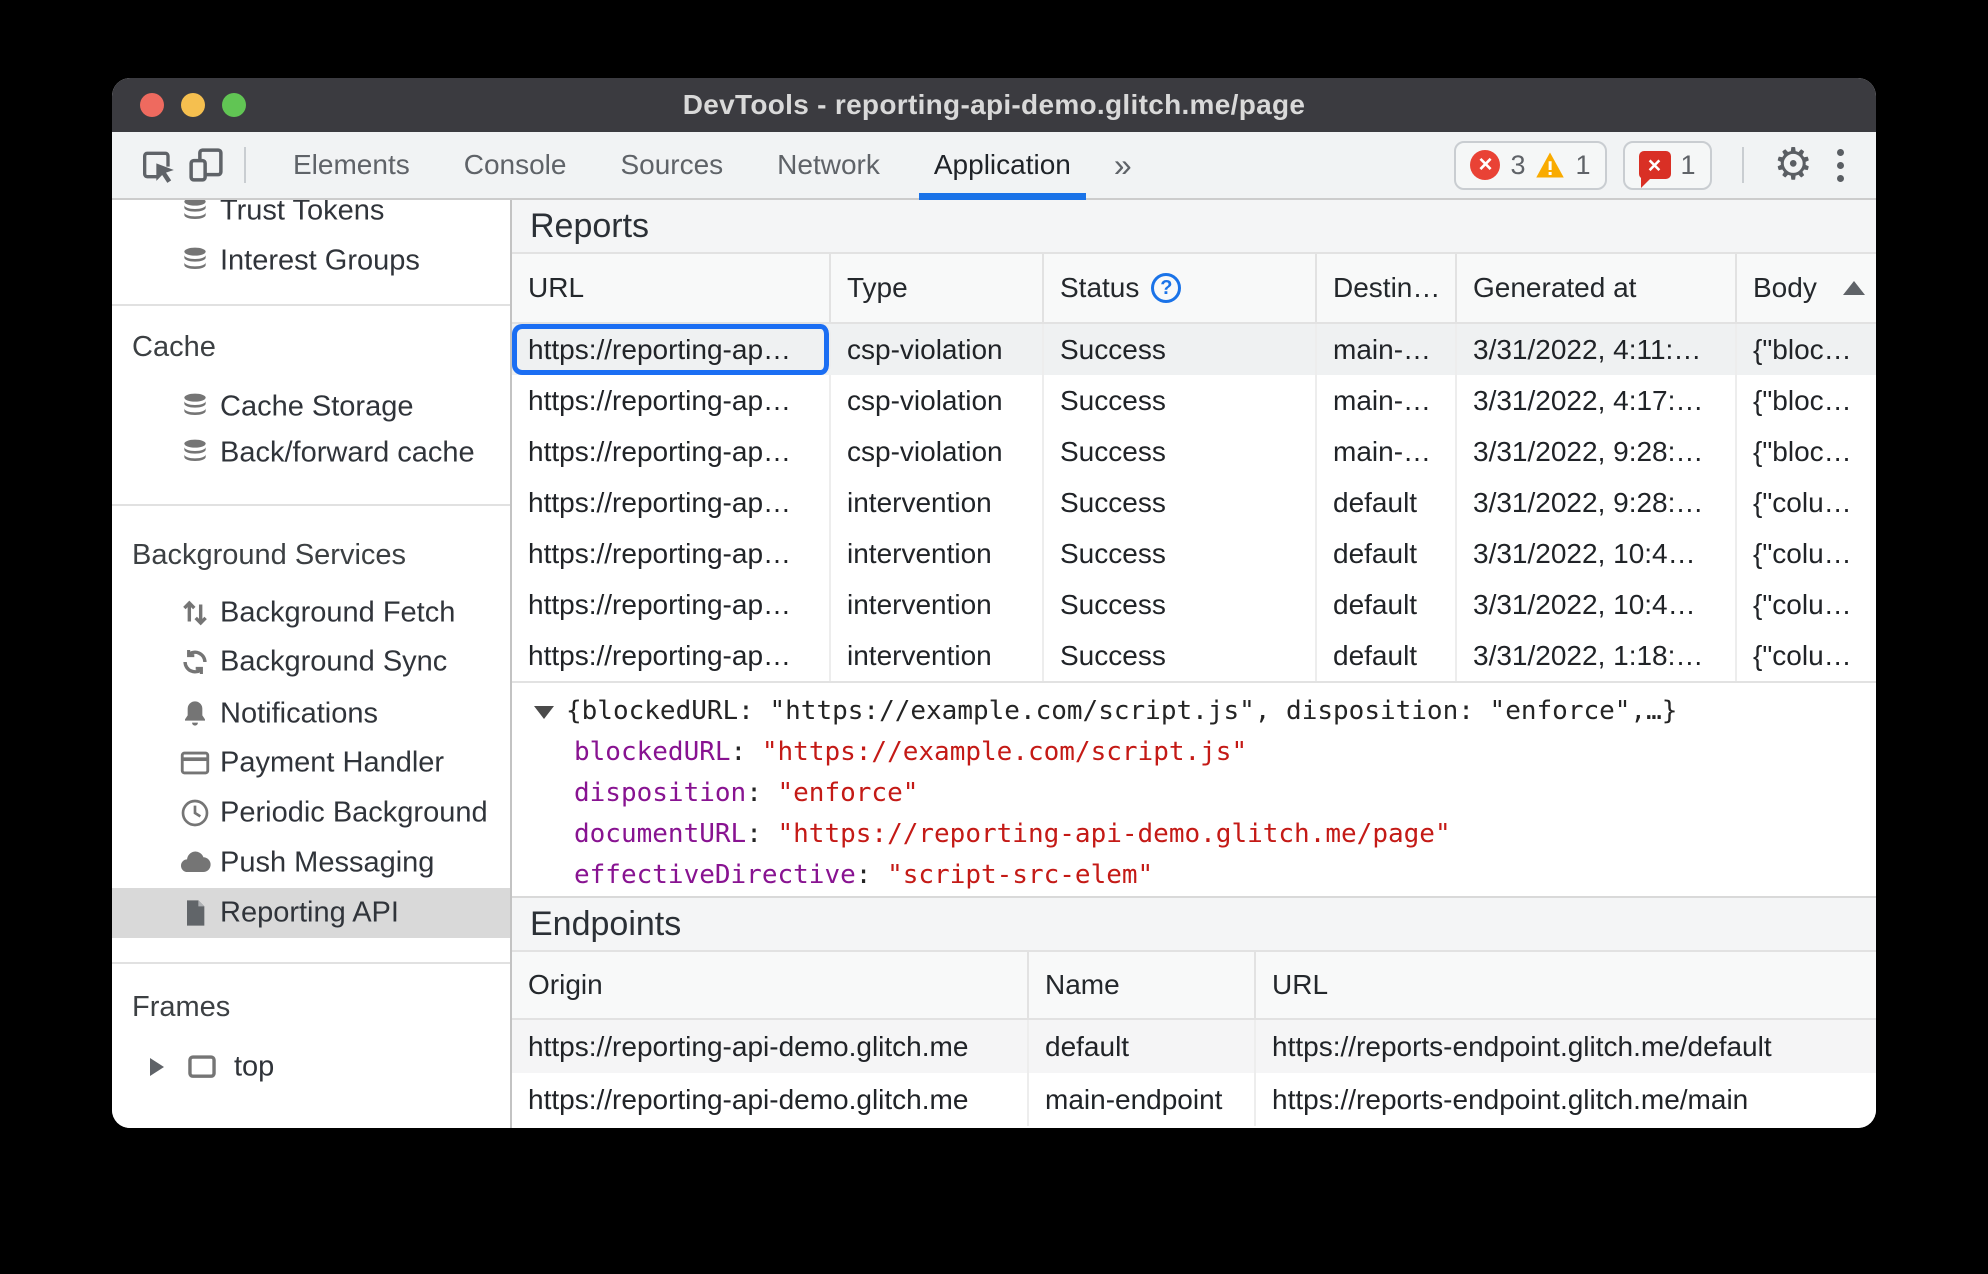 The width and height of the screenshot is (1988, 1274). What do you see at coordinates (234, 105) in the screenshot?
I see `zoom-button` at bounding box center [234, 105].